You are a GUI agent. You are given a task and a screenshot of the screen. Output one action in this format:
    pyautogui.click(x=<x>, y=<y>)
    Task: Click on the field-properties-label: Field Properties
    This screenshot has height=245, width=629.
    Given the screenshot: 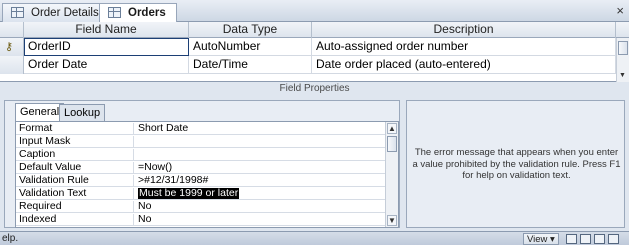 What is the action you would take?
    pyautogui.click(x=314, y=89)
    